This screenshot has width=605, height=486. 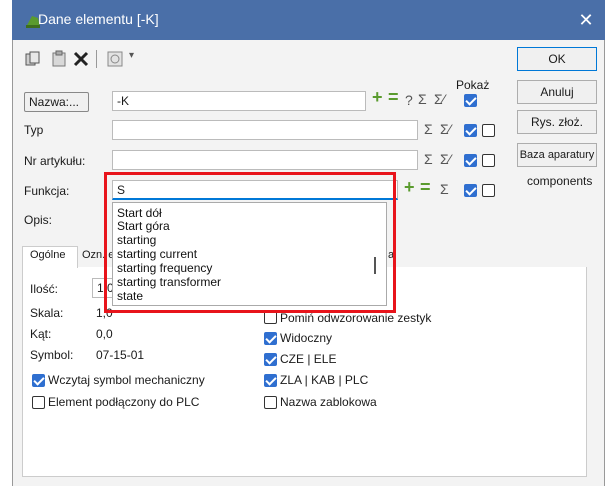 What do you see at coordinates (560, 181) in the screenshot?
I see `components-label: components` at bounding box center [560, 181].